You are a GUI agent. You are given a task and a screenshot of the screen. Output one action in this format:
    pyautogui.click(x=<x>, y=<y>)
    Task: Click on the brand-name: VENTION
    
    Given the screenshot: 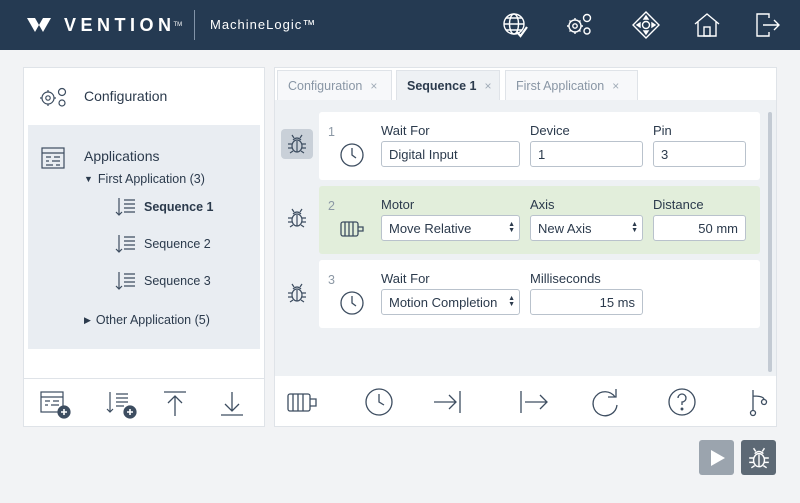 What is the action you would take?
    pyautogui.click(x=120, y=24)
    